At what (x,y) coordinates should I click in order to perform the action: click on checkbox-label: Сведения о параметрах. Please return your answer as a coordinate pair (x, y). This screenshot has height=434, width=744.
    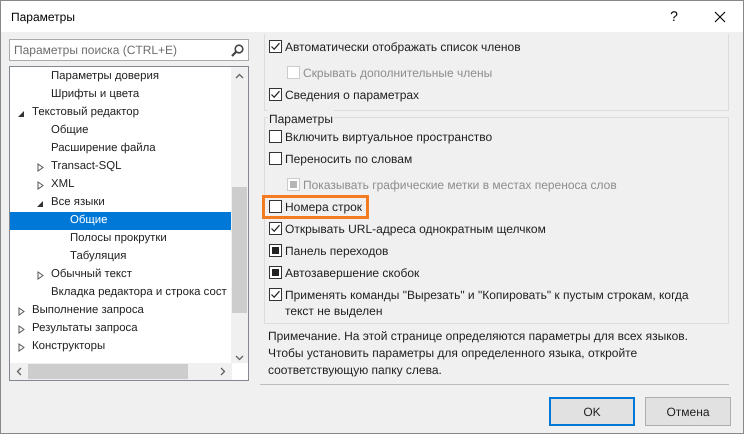
    Looking at the image, I should click on (352, 95).